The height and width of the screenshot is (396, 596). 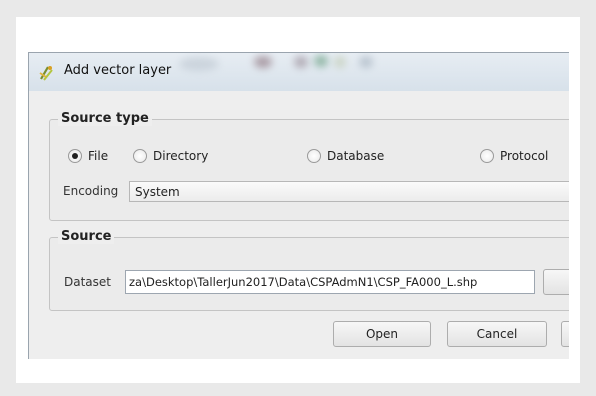 What do you see at coordinates (299, 72) in the screenshot?
I see `title-bar: Add vector layer` at bounding box center [299, 72].